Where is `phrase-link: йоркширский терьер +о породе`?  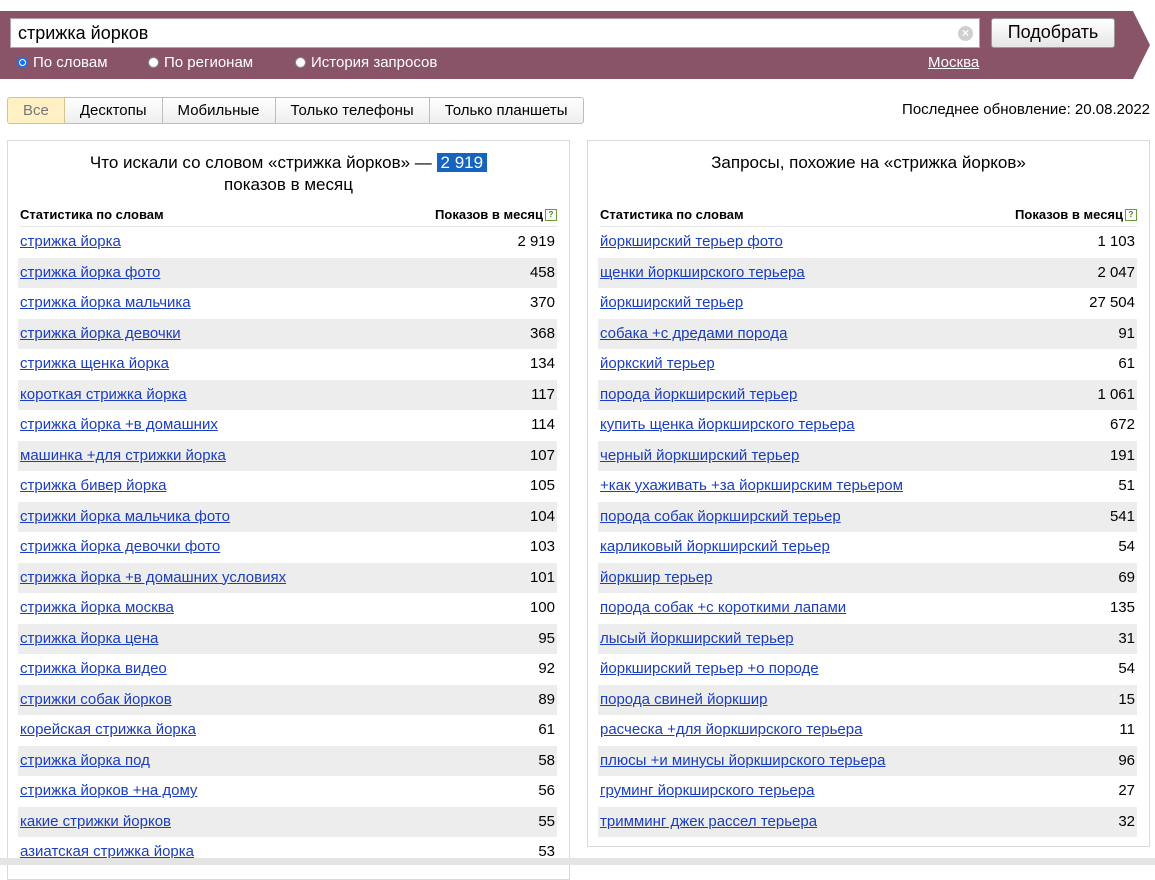
phrase-link: йоркширский терьер +о породе is located at coordinates (709, 669).